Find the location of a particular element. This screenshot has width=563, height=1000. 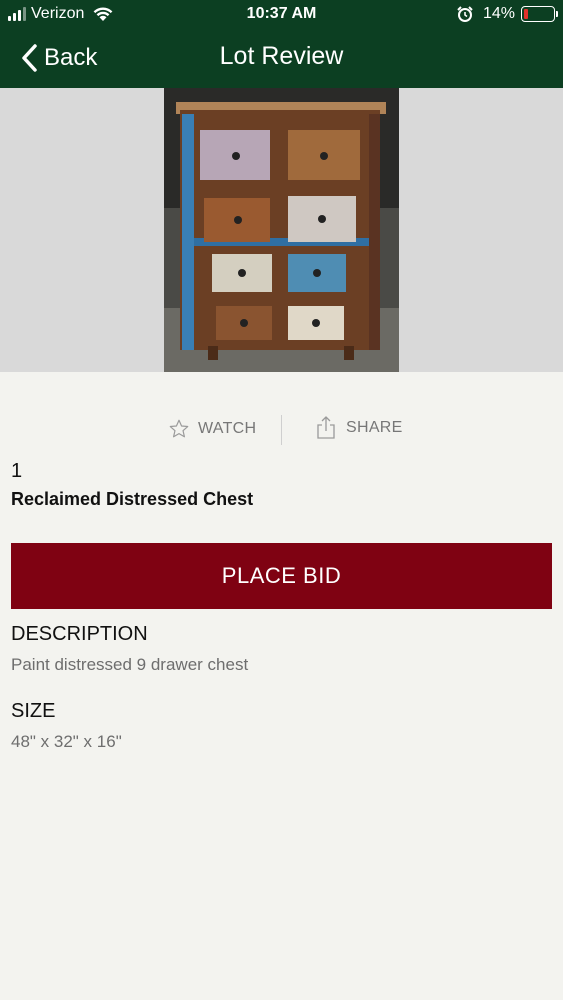

back-label: Back is located at coordinates (71, 57).